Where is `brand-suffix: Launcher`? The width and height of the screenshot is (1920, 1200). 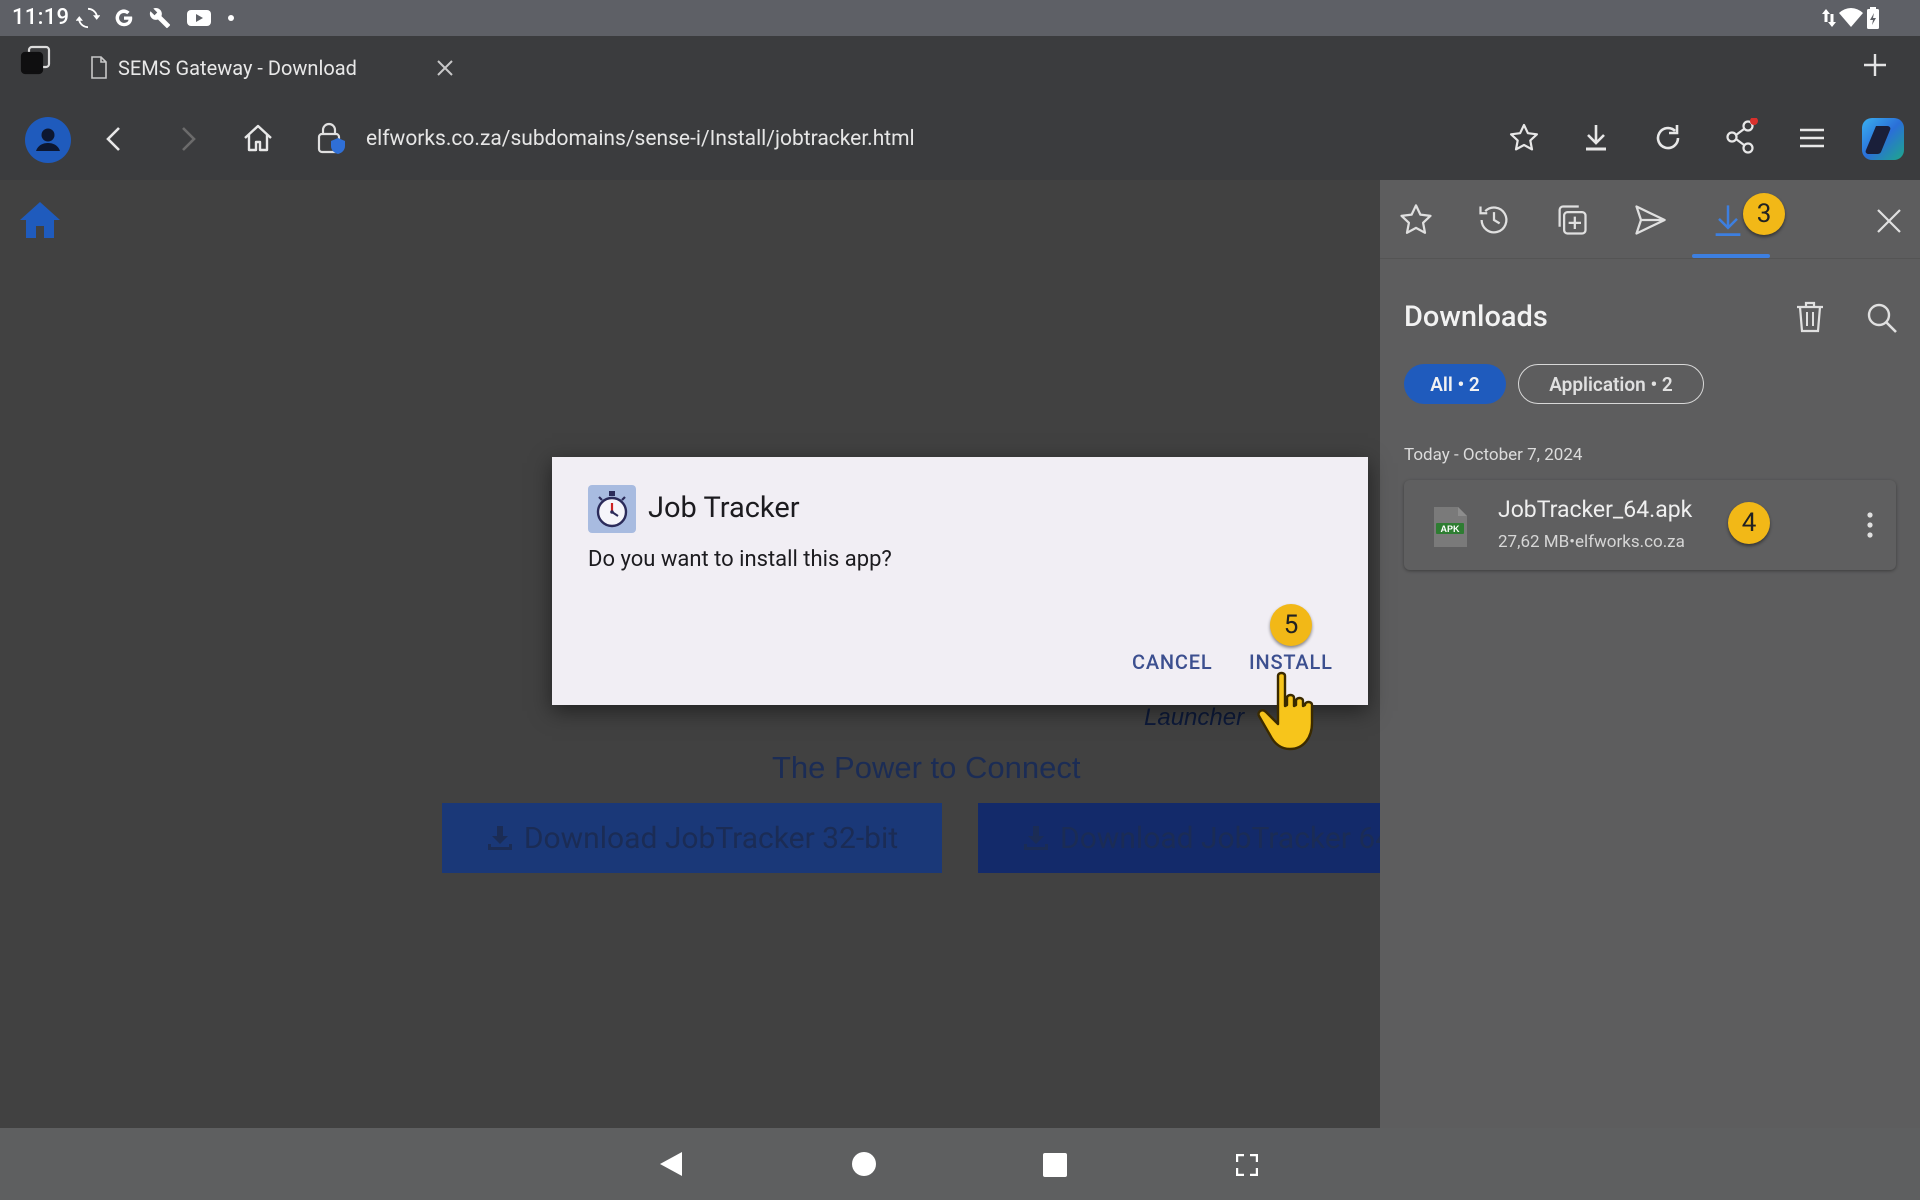
brand-suffix: Launcher is located at coordinates (1194, 717).